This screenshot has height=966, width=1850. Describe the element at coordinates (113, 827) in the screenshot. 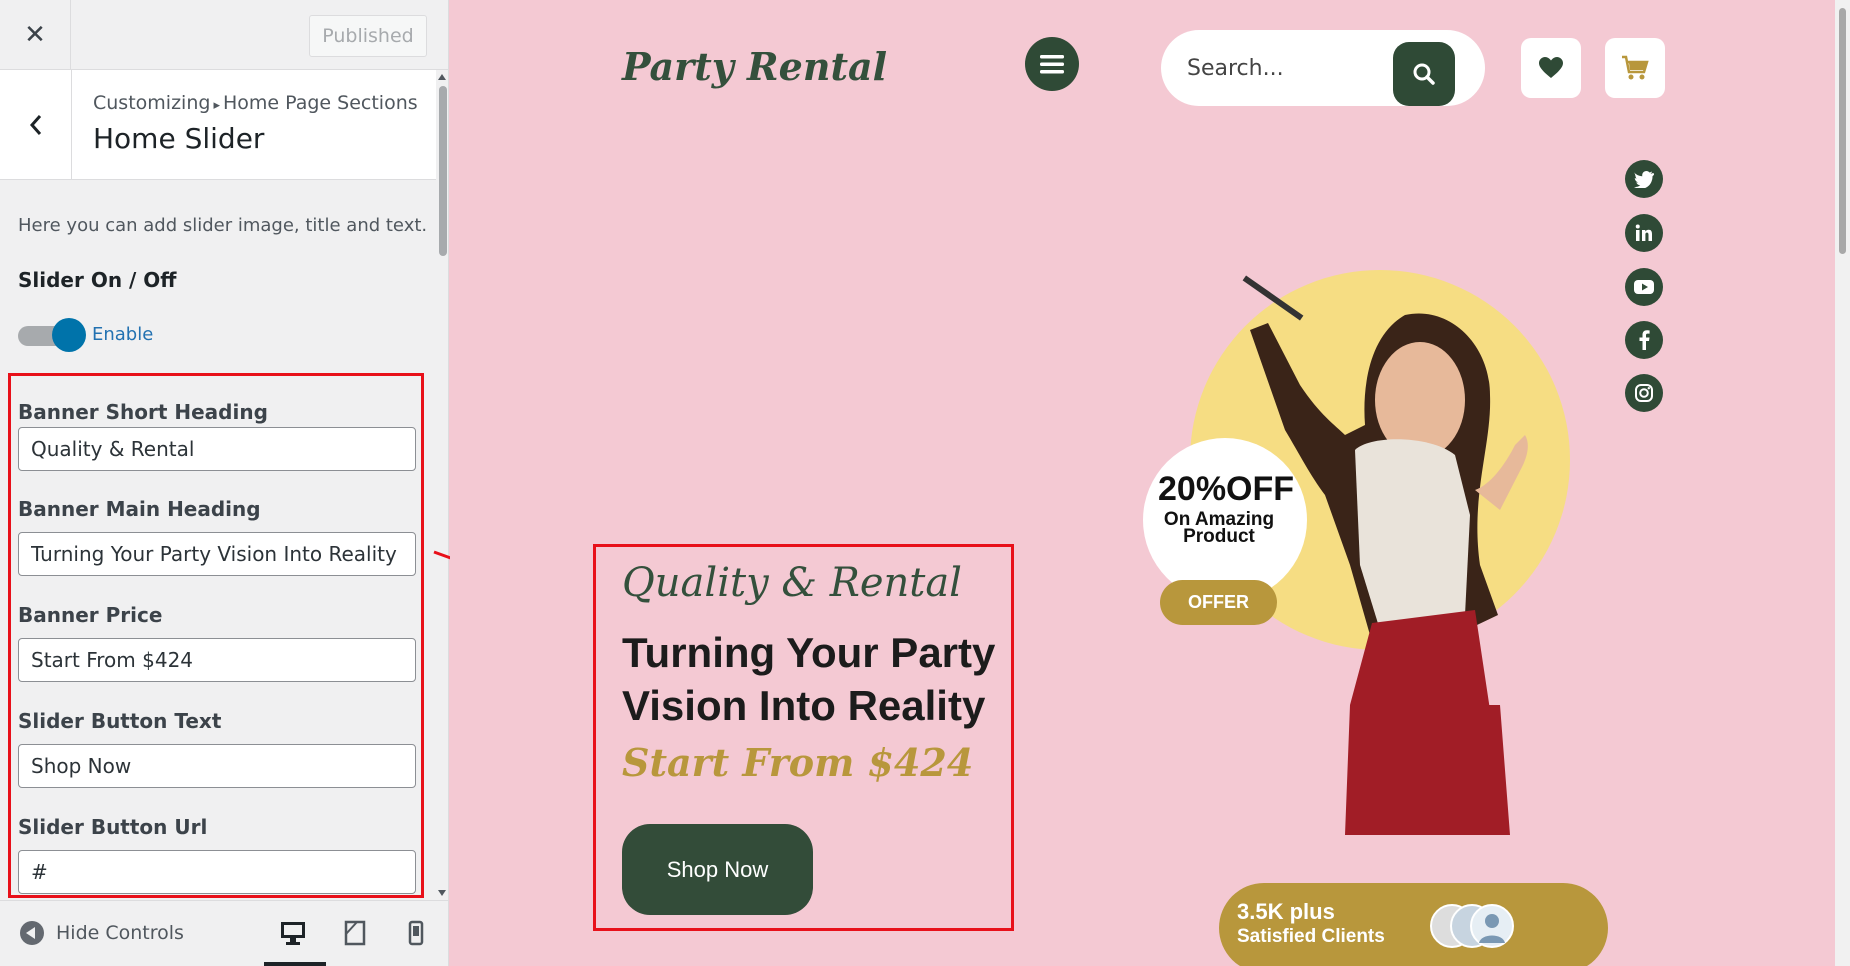

I see `slider-button-url-label: Slider Button Url` at that location.